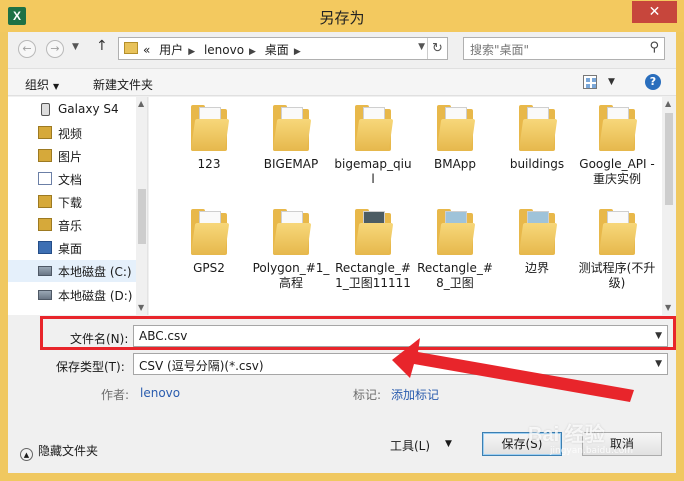 The image size is (684, 481). I want to click on sidebar-item-documents: 文档, so click(72, 179).